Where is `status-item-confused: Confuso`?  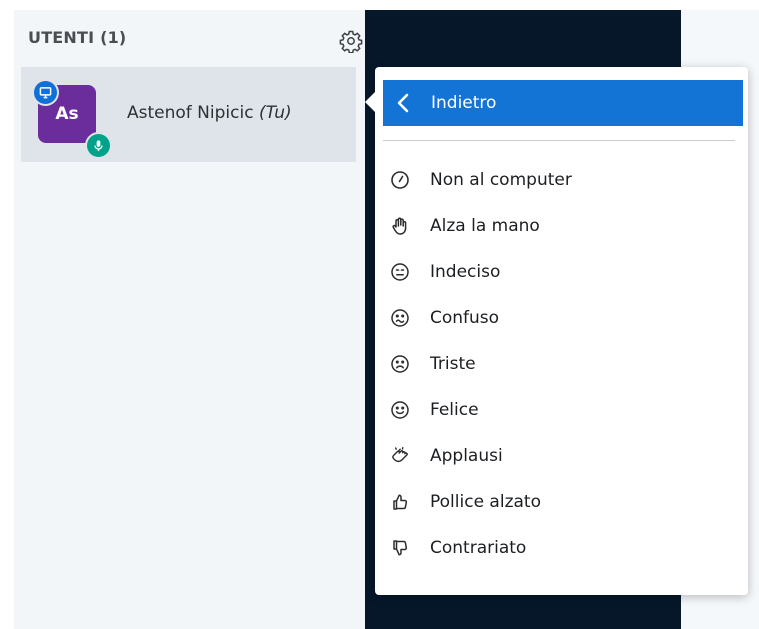 status-item-confused: Confuso is located at coordinates (561, 318).